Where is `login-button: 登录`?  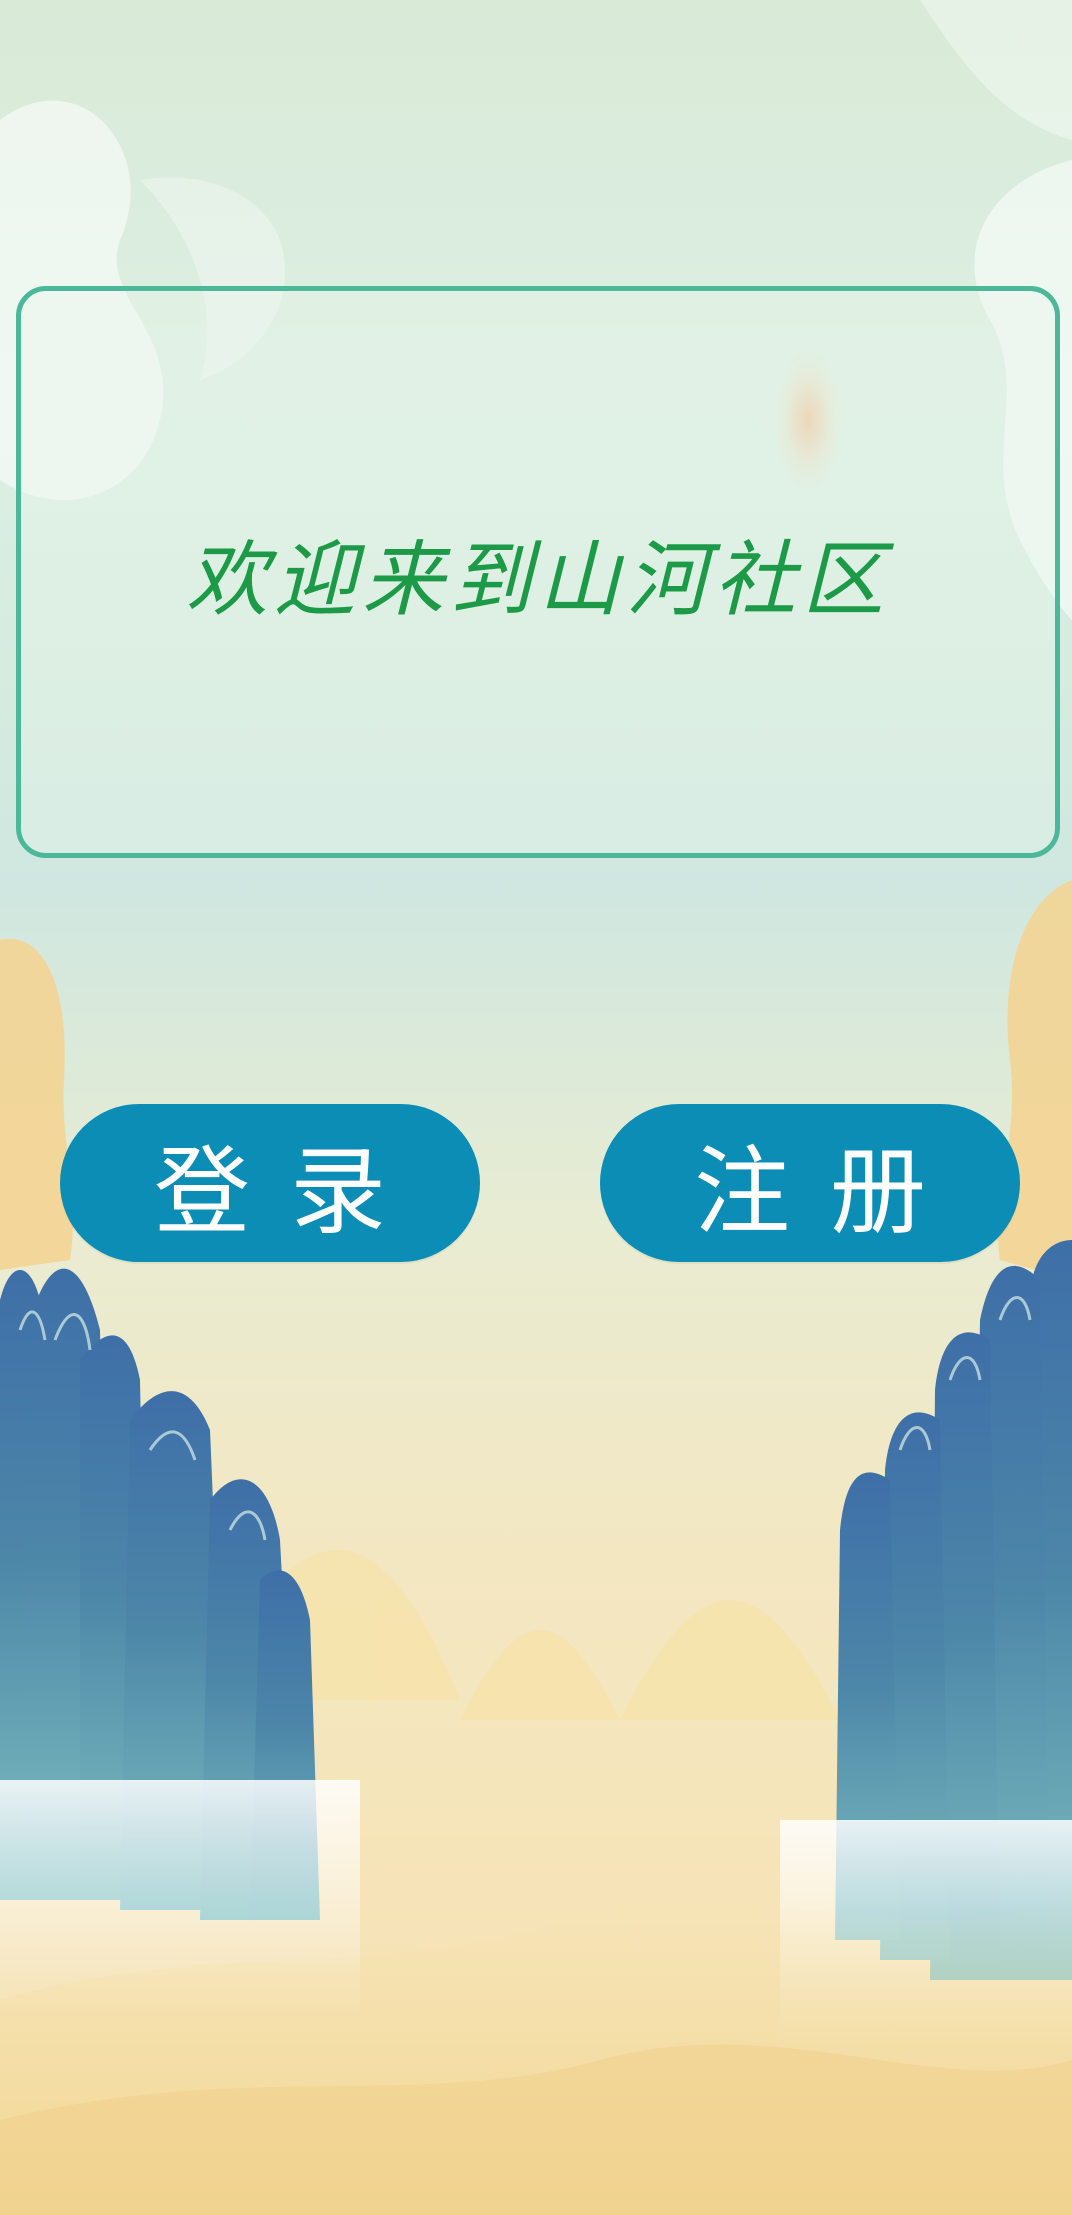
login-button: 登录 is located at coordinates (270, 1183).